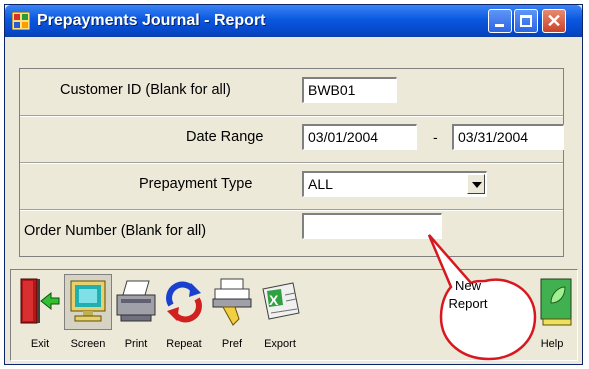 This screenshot has height=369, width=589. Describe the element at coordinates (349, 90) in the screenshot. I see `customer-id-input: BWB01` at that location.